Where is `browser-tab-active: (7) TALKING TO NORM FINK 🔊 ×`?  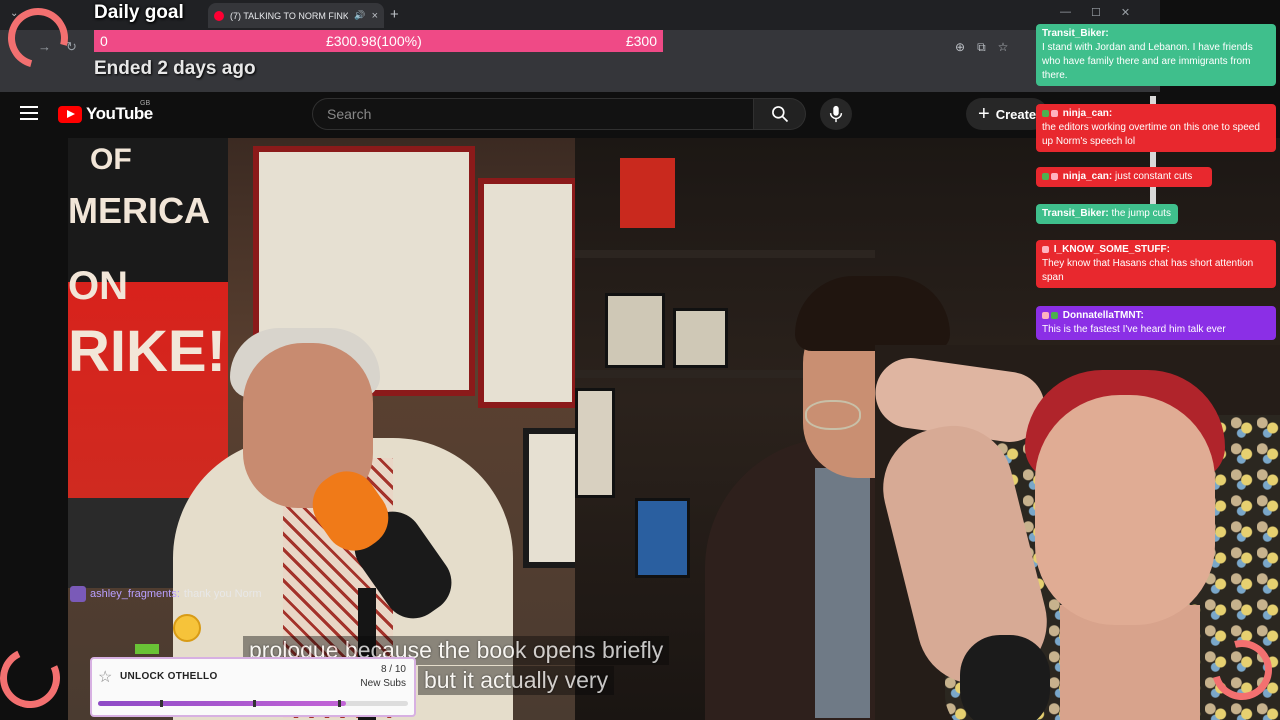
browser-tab-active: (7) TALKING TO NORM FINK 🔊 × is located at coordinates (296, 15).